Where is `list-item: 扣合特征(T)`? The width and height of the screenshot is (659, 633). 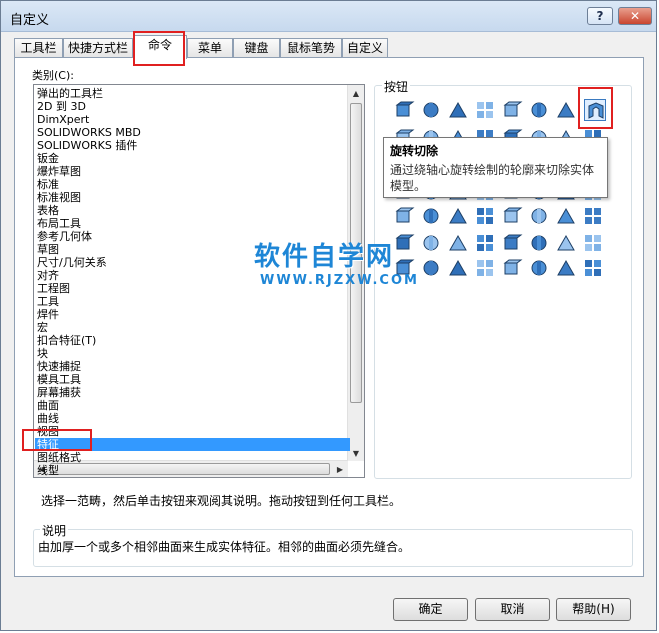
list-item: 扣合特征(T) is located at coordinates (66, 340).